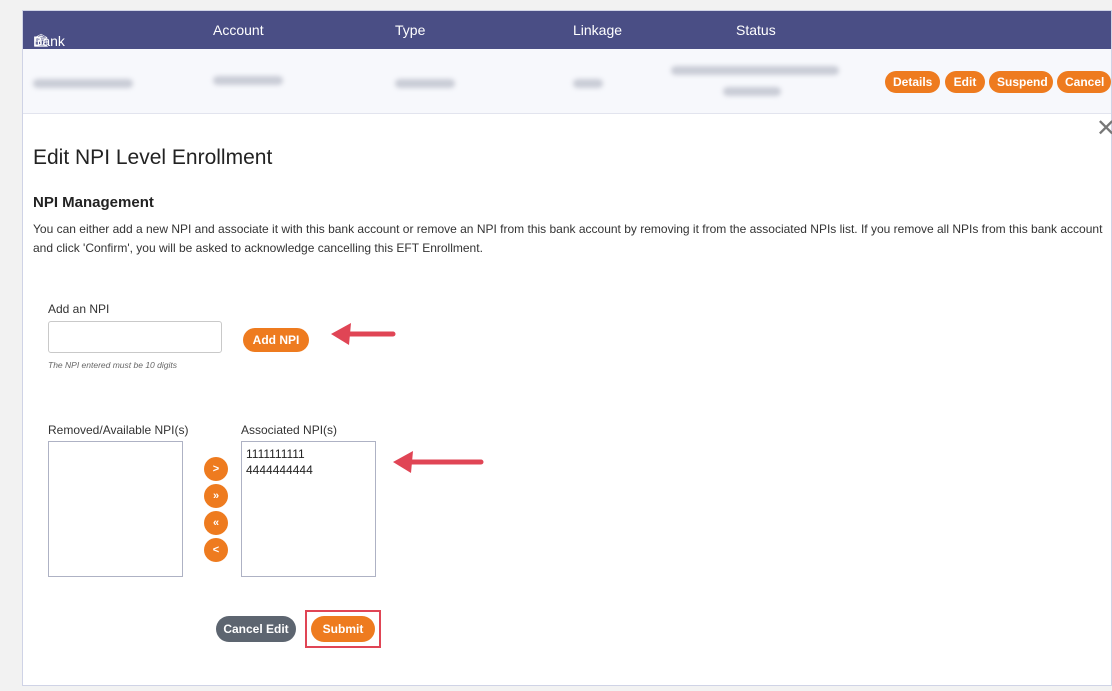 Image resolution: width=1112 pixels, height=691 pixels. What do you see at coordinates (1084, 82) in the screenshot?
I see `cancel-enrollment-button: Cancel` at bounding box center [1084, 82].